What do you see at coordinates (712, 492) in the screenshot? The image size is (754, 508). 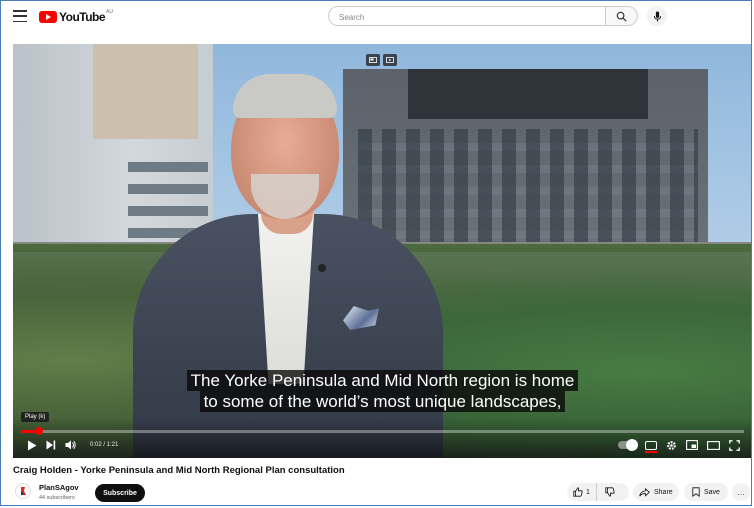 I see `save-label: Save` at bounding box center [712, 492].